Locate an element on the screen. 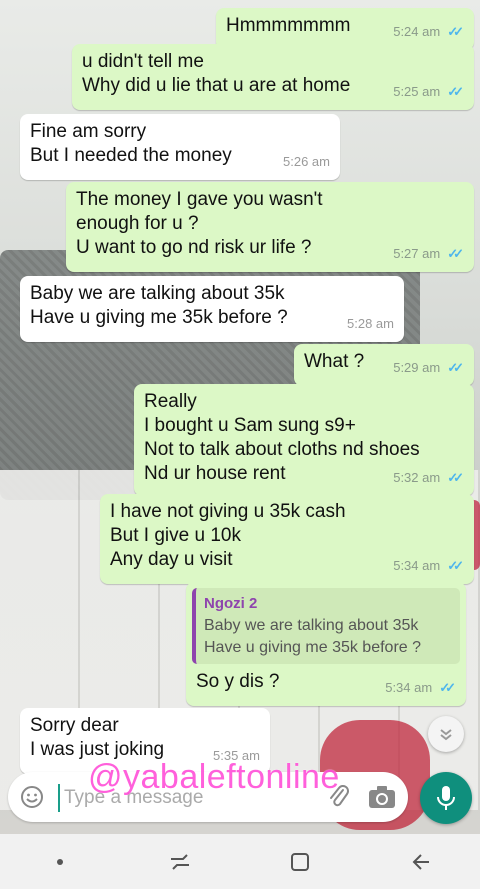 This screenshot has height=889, width=480. recent-apps-icon is located at coordinates (180, 861).